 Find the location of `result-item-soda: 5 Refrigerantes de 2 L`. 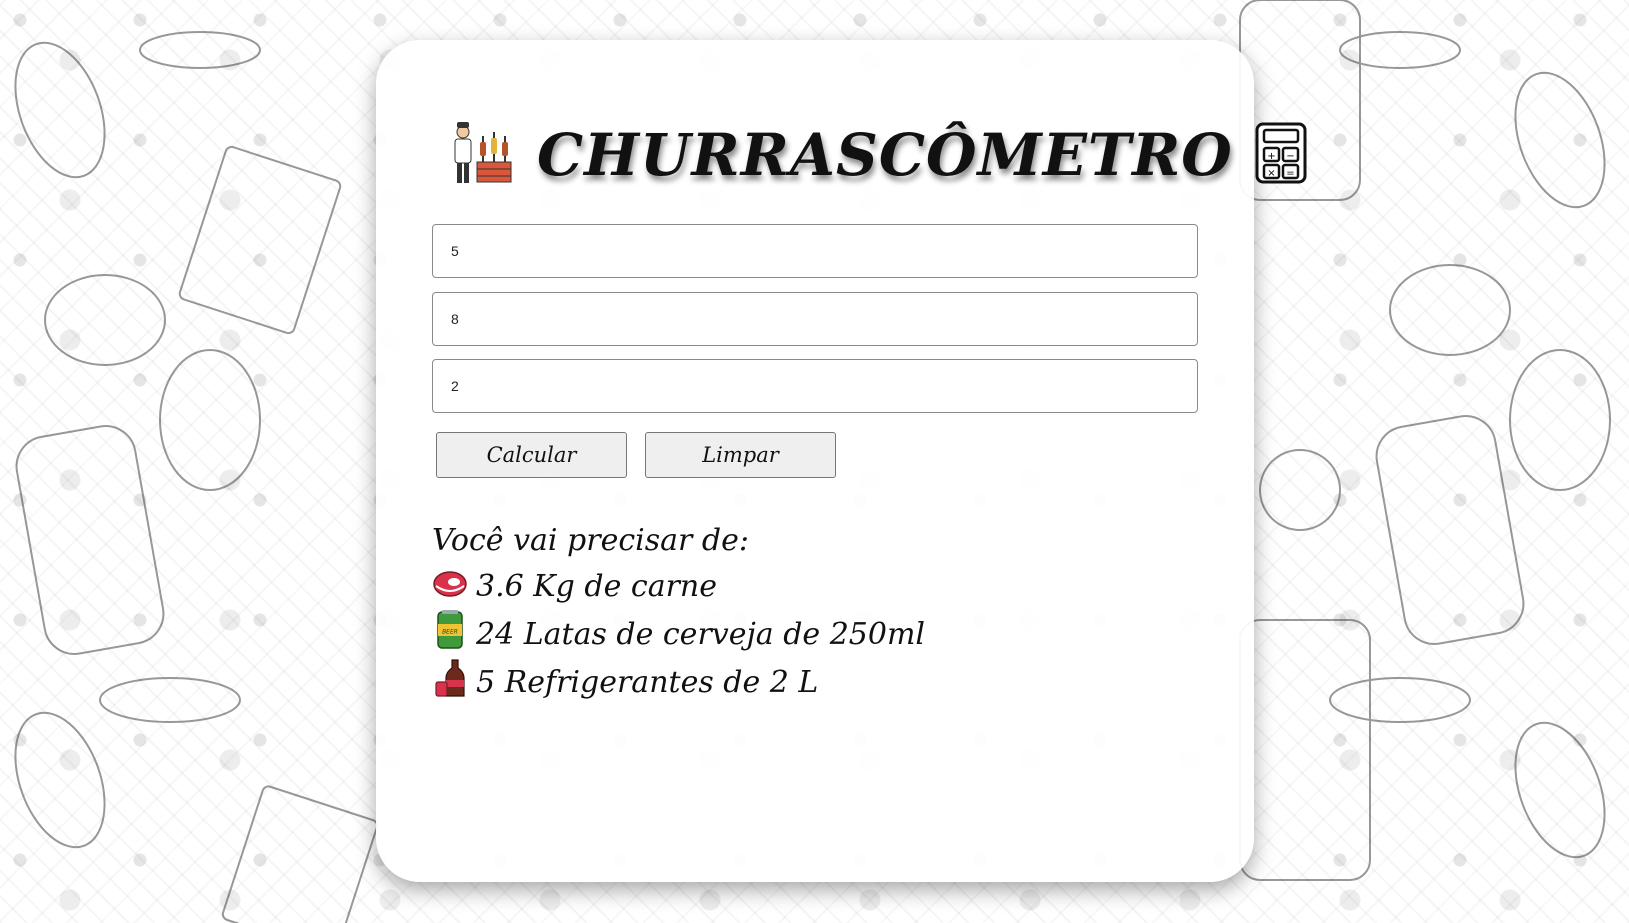

result-item-soda: 5 Refrigerantes de 2 L is located at coordinates (678, 682).